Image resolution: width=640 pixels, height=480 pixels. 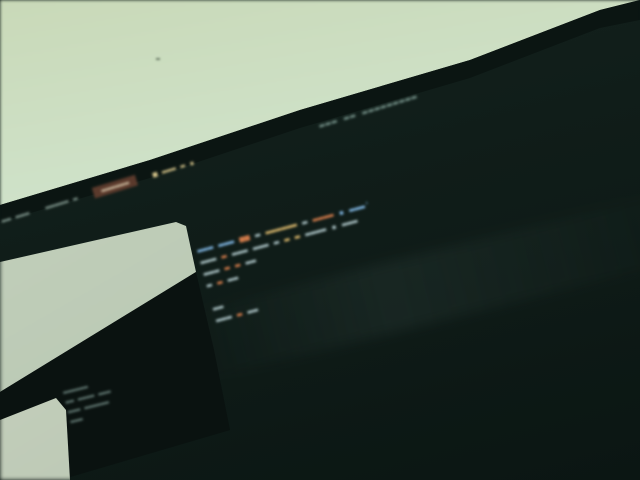 I want to click on wall-mark, so click(x=158, y=59).